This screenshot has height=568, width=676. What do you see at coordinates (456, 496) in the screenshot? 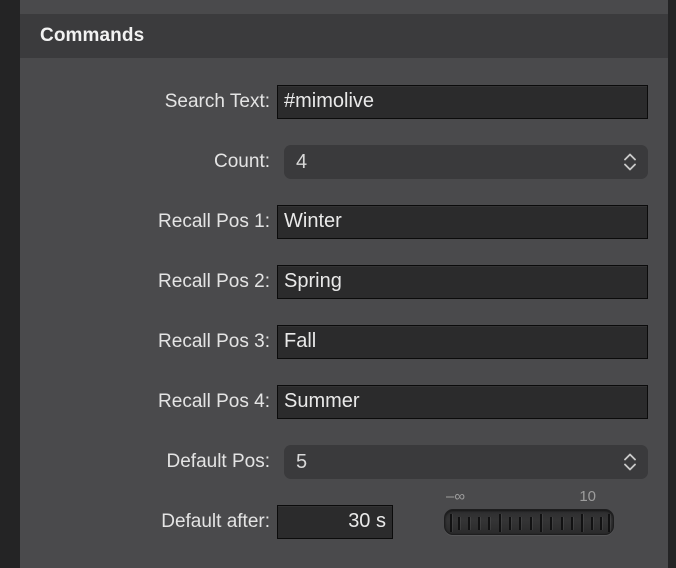
I see `slider-min-label: –∞` at bounding box center [456, 496].